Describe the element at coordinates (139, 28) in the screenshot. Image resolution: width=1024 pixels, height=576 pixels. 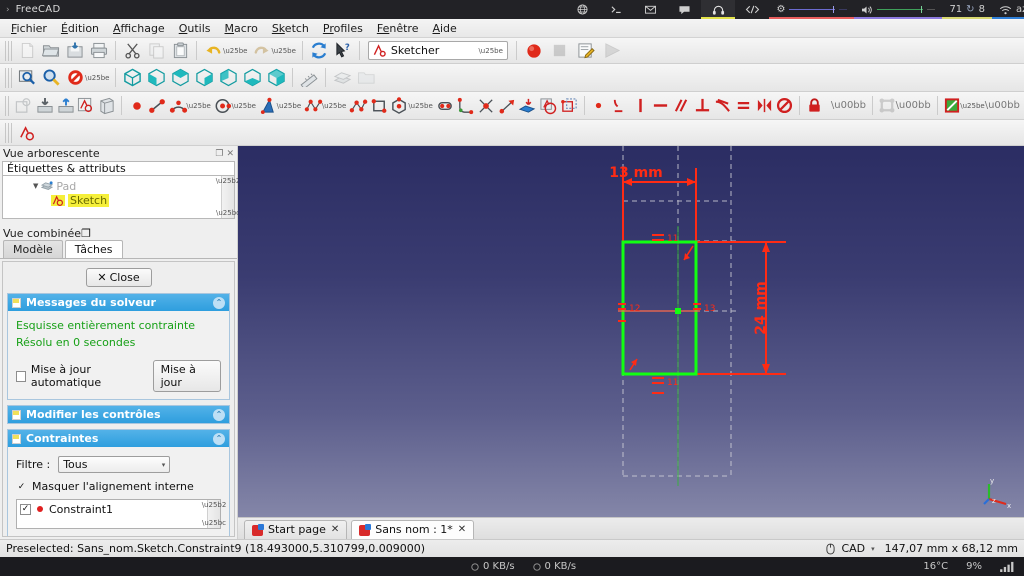
I see `menu-affichage: Affichage` at that location.